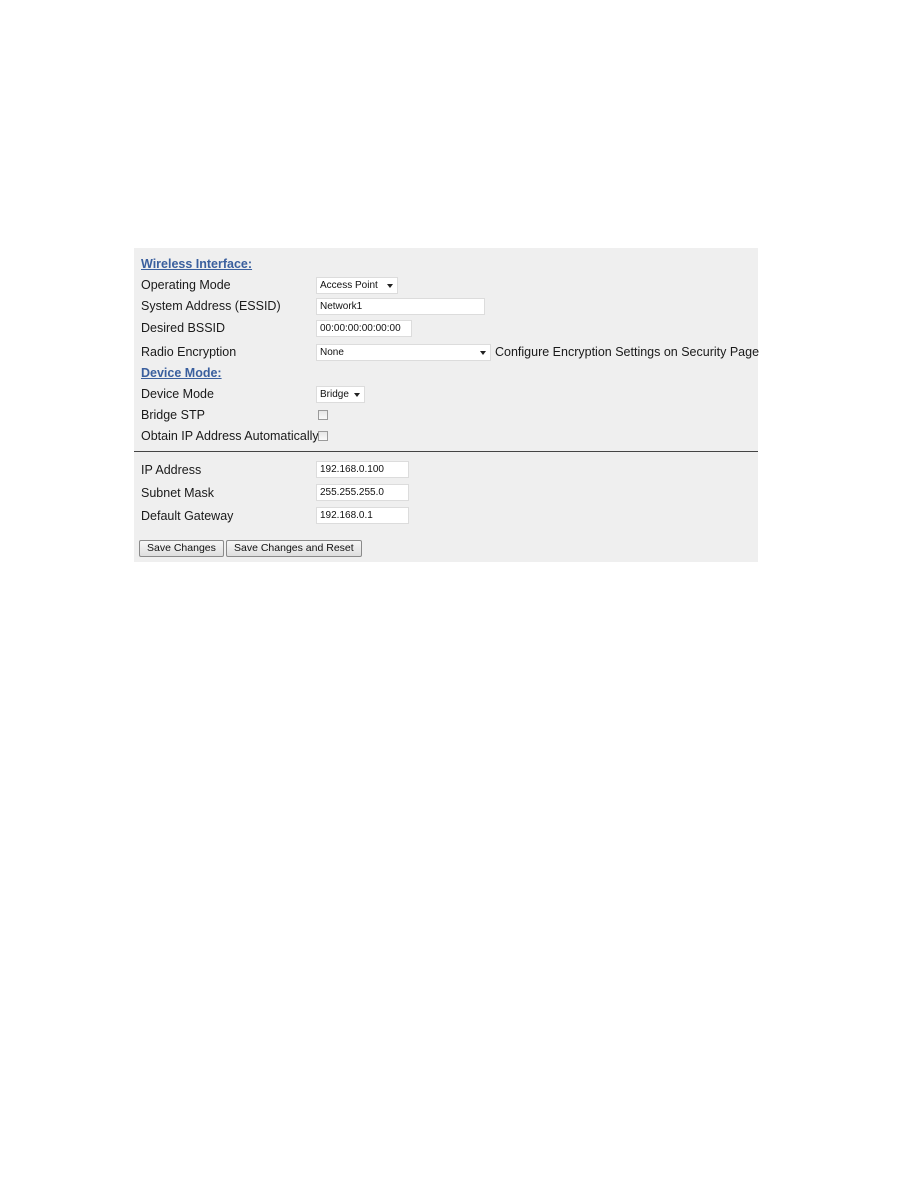  I want to click on subnet-mask-label: Subnet Mask, so click(177, 493).